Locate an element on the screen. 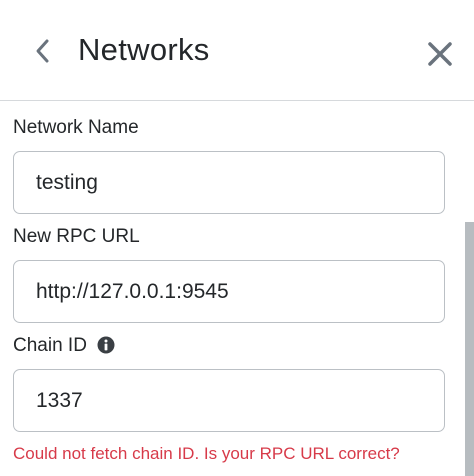 This screenshot has width=474, height=476. close-icon is located at coordinates (440, 54).